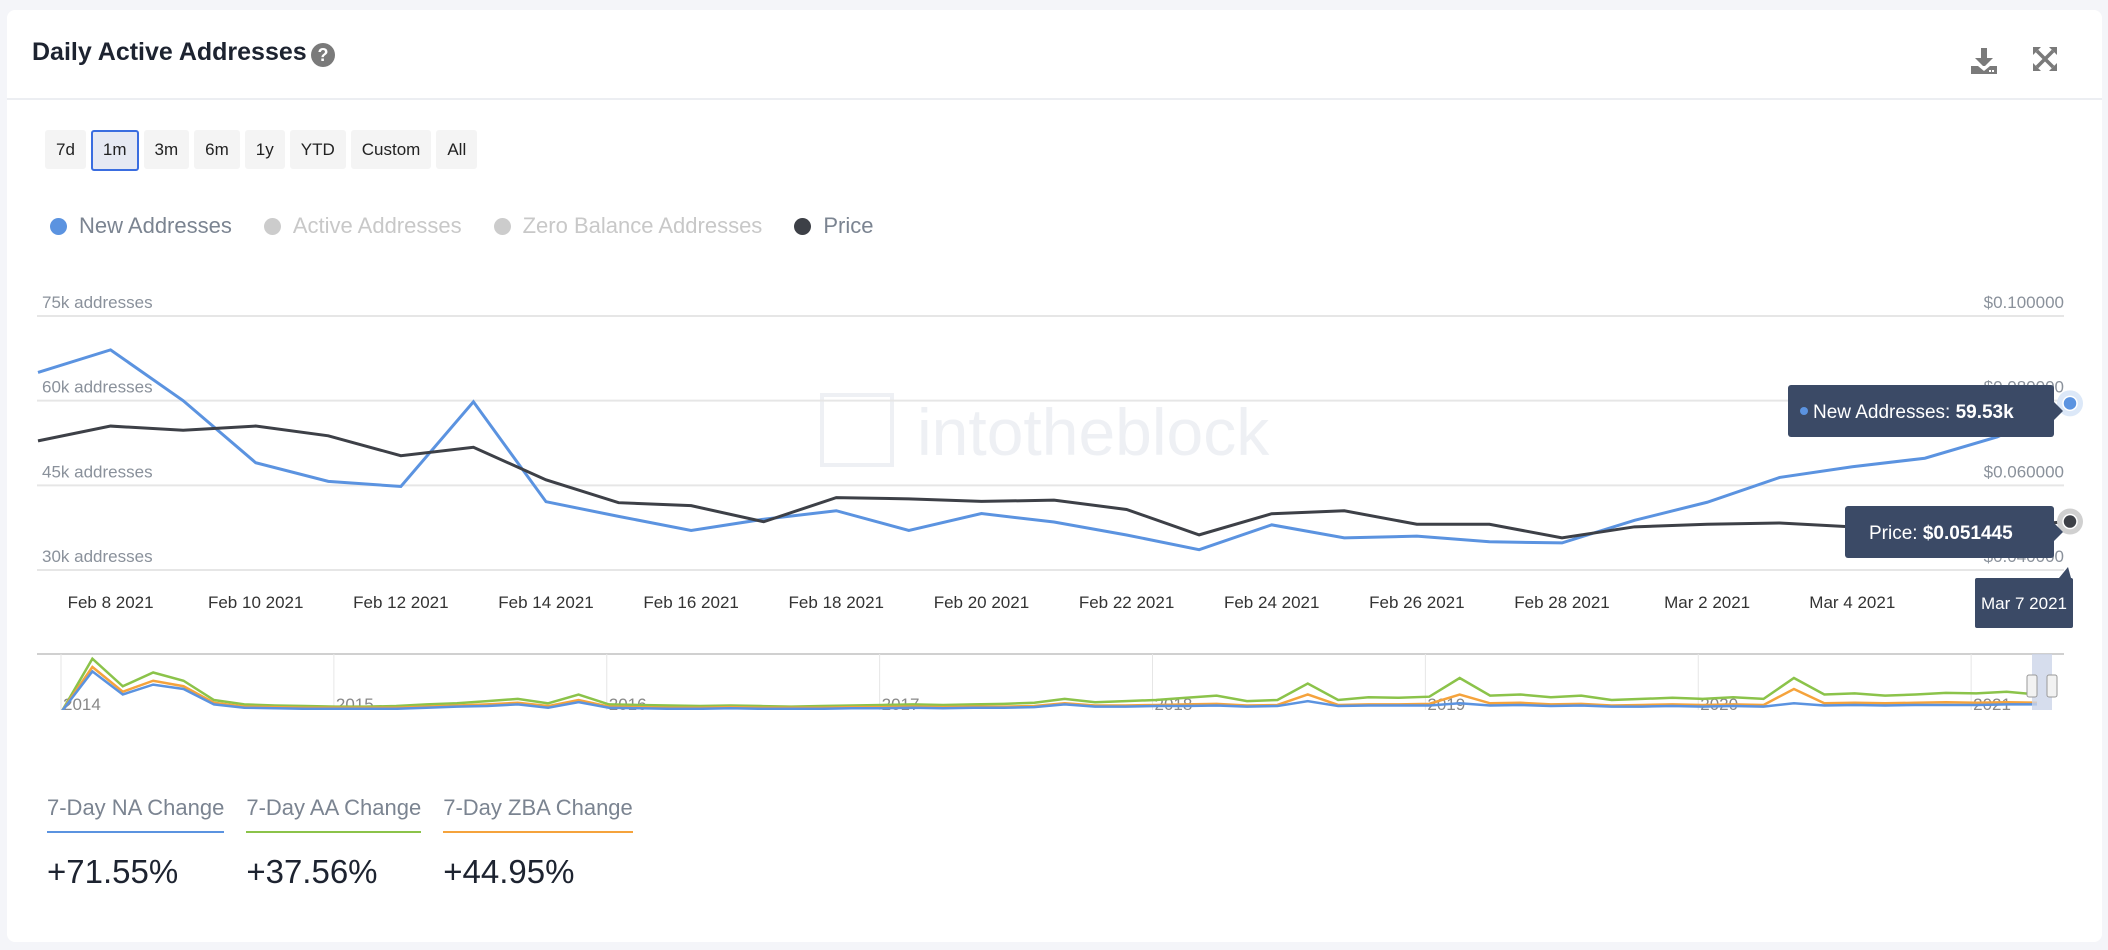 This screenshot has width=2108, height=950. Describe the element at coordinates (857, 430) in the screenshot. I see `watermark-logo-icon` at that location.